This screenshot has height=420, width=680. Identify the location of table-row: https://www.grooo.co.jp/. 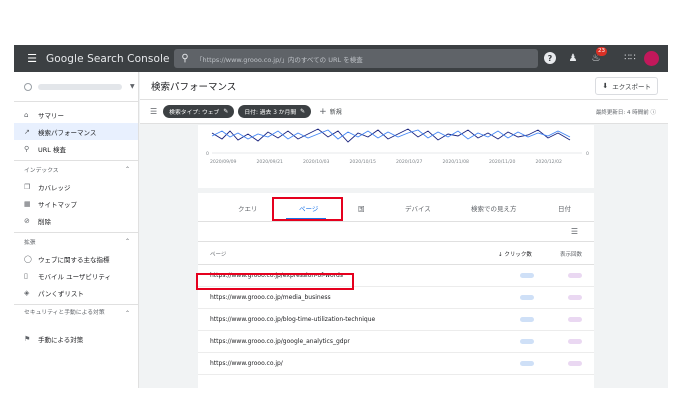
(396, 364).